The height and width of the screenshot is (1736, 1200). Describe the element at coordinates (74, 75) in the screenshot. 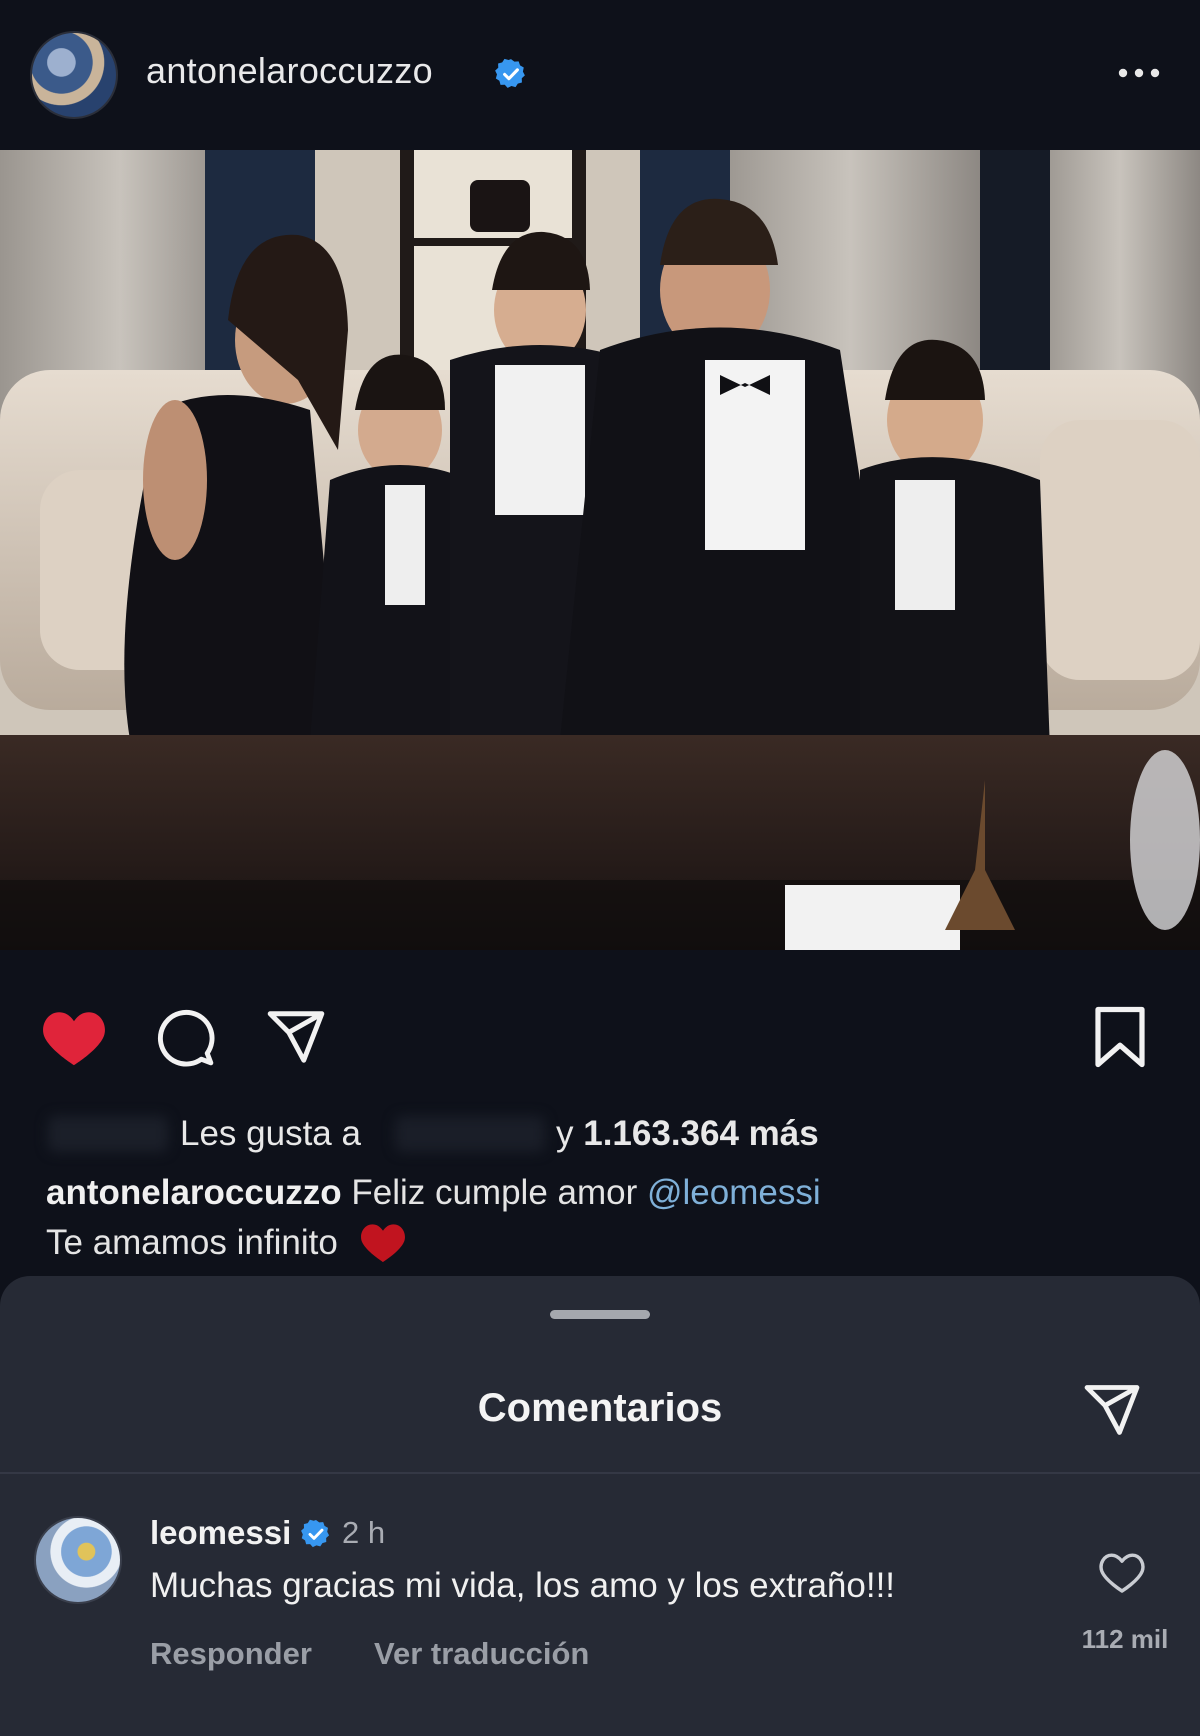

I see `profile-avatar` at that location.